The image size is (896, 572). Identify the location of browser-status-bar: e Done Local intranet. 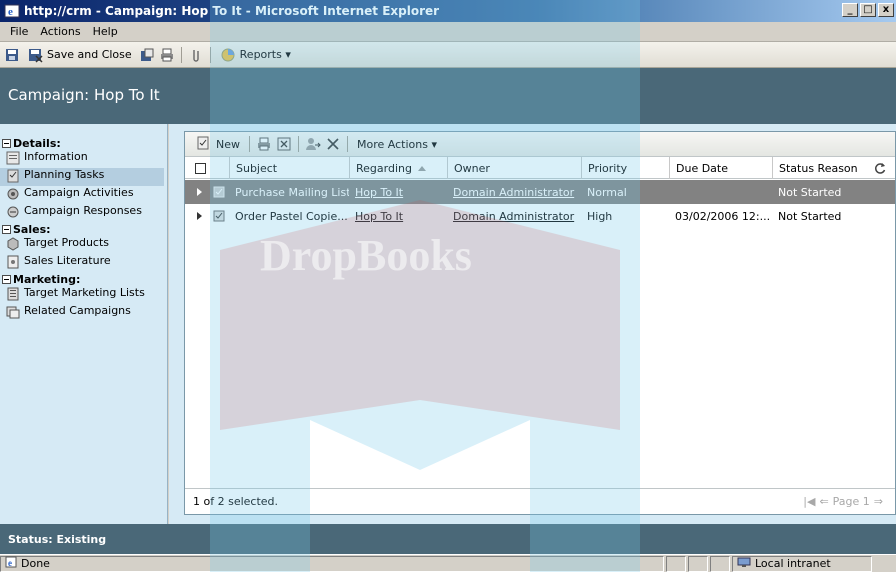
(448, 563).